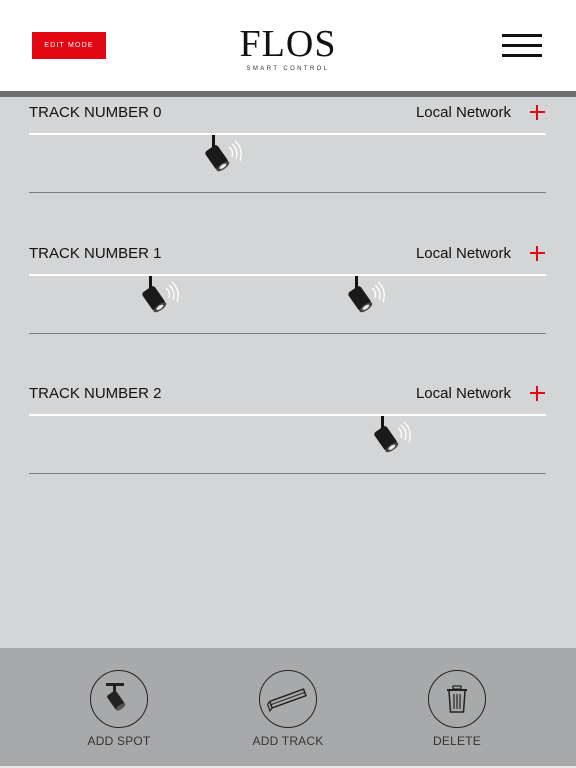 This screenshot has height=768, width=576. I want to click on track-0: TRACK NUMBER 0 Local Network, so click(288, 159).